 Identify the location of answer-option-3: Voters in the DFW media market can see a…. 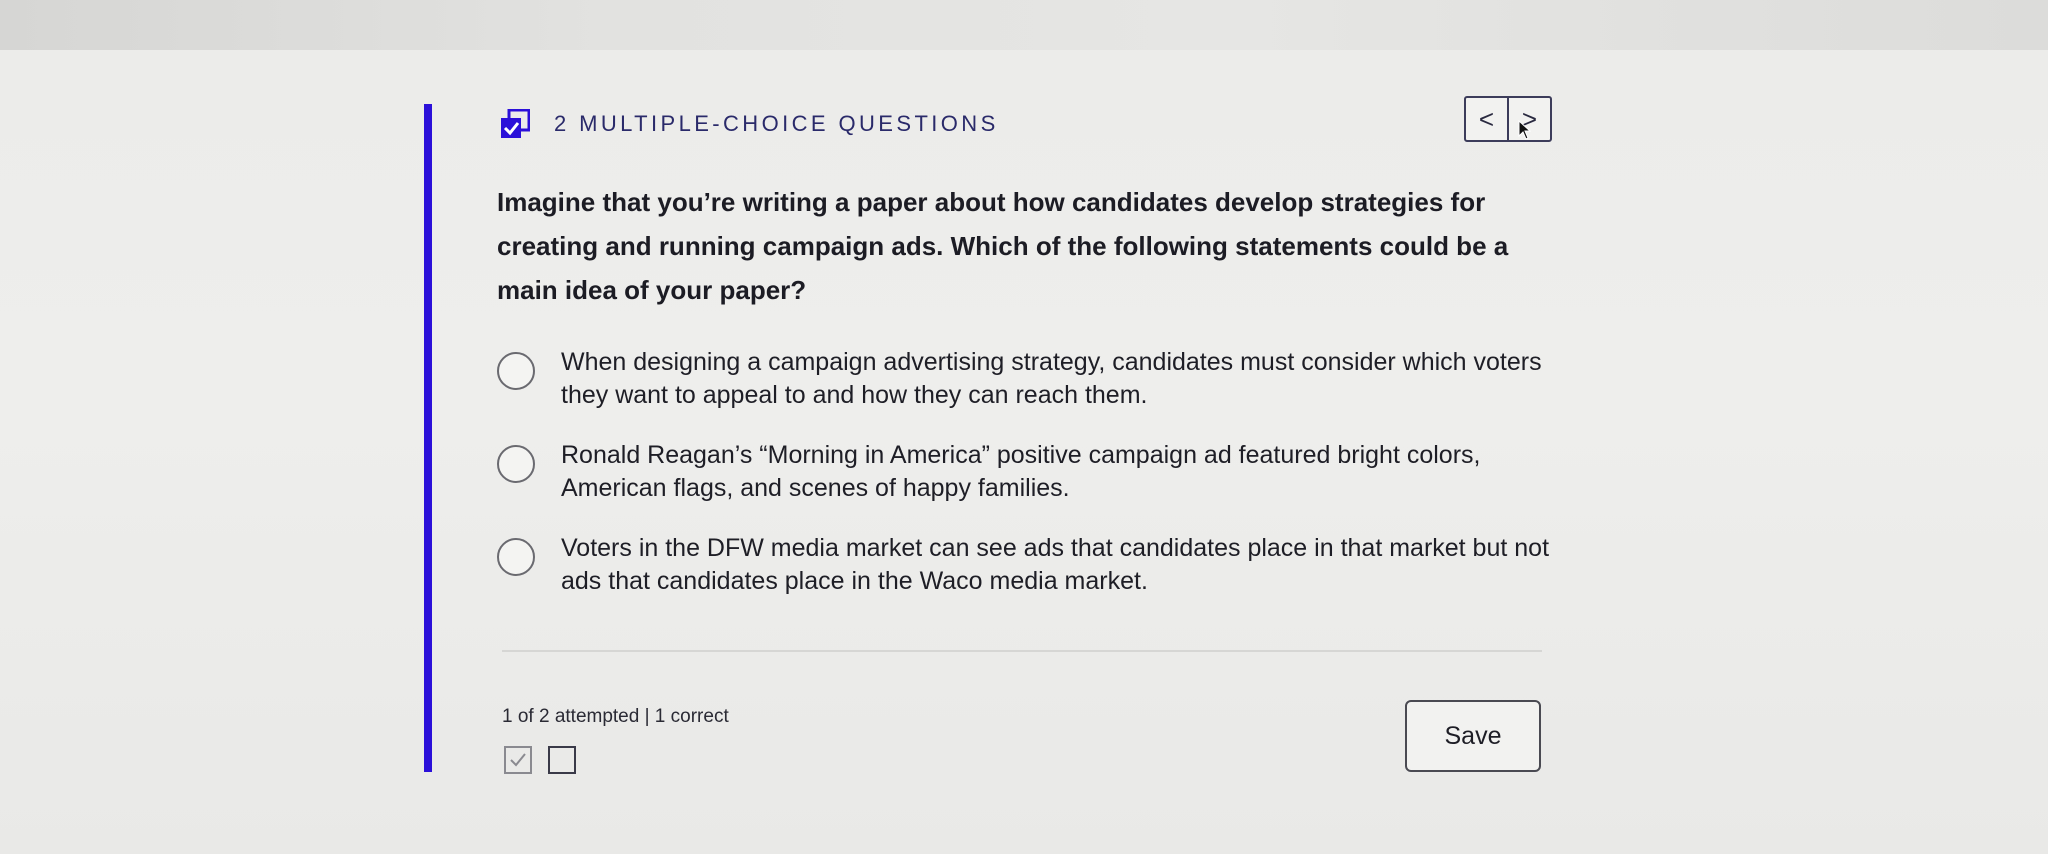
(1027, 567).